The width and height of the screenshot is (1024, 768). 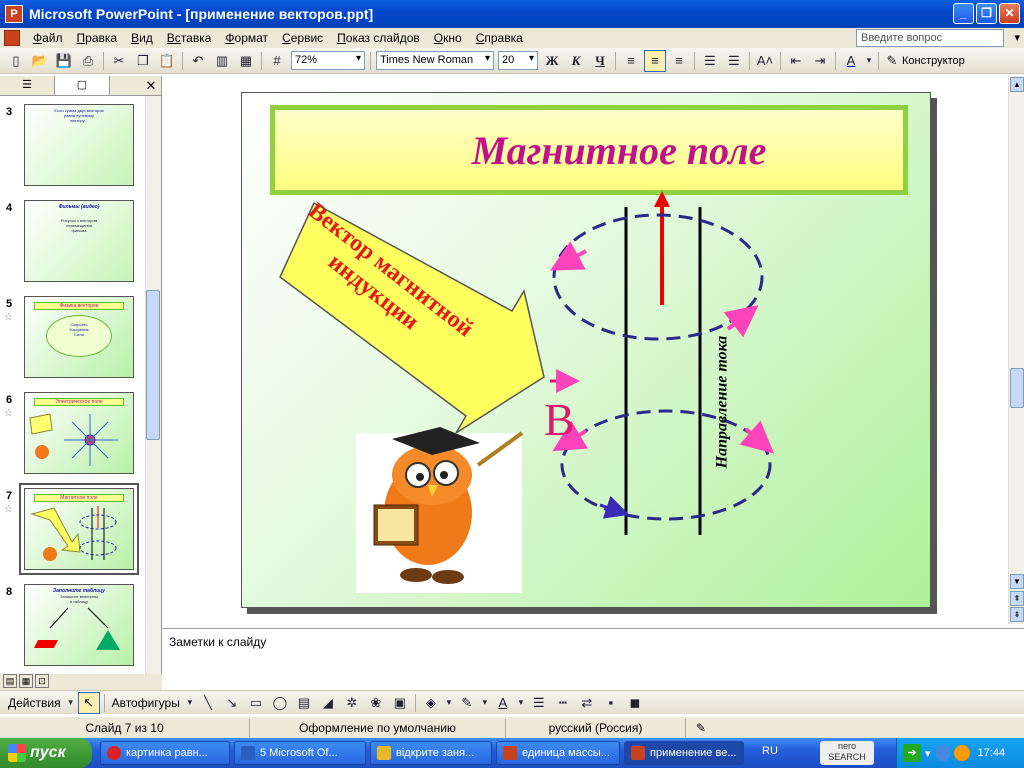 What do you see at coordinates (710, 61) in the screenshot?
I see `numbering-icon: ☰` at bounding box center [710, 61].